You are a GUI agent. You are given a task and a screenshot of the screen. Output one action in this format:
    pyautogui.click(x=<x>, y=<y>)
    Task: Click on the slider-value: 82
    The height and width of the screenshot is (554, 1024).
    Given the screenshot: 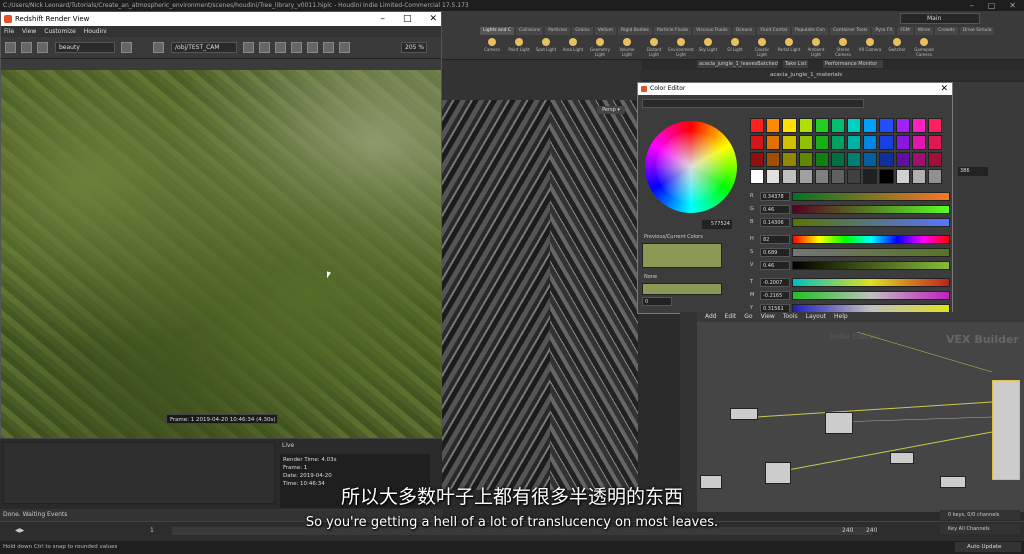 What is the action you would take?
    pyautogui.click(x=775, y=239)
    